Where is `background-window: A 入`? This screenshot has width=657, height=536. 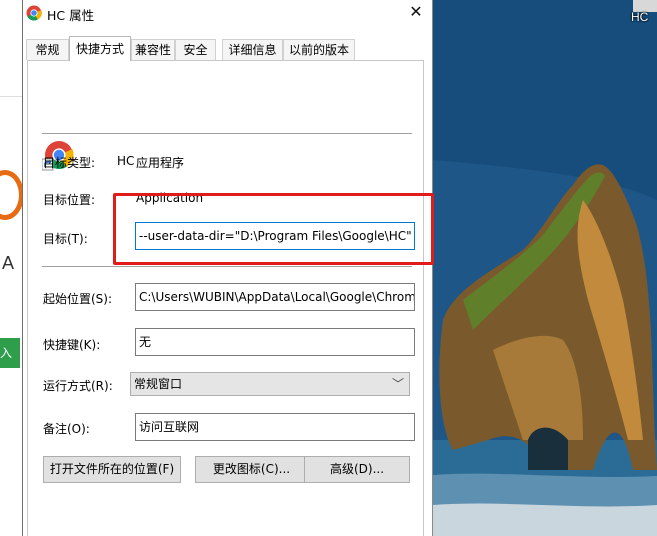 background-window: A 入 is located at coordinates (12, 268).